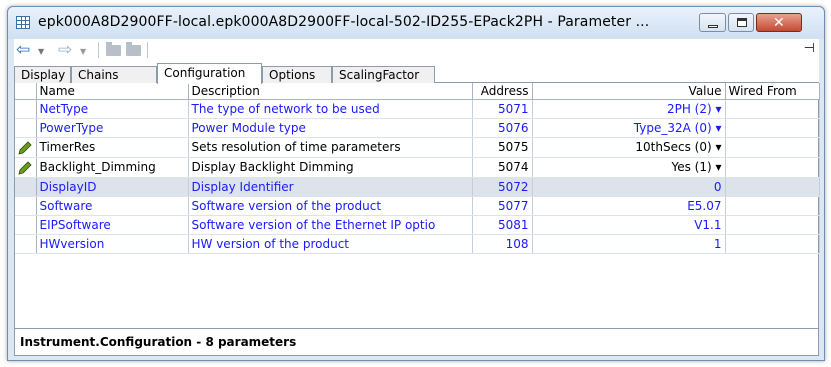  Describe the element at coordinates (629, 244) in the screenshot. I see `cell-value: 1` at that location.